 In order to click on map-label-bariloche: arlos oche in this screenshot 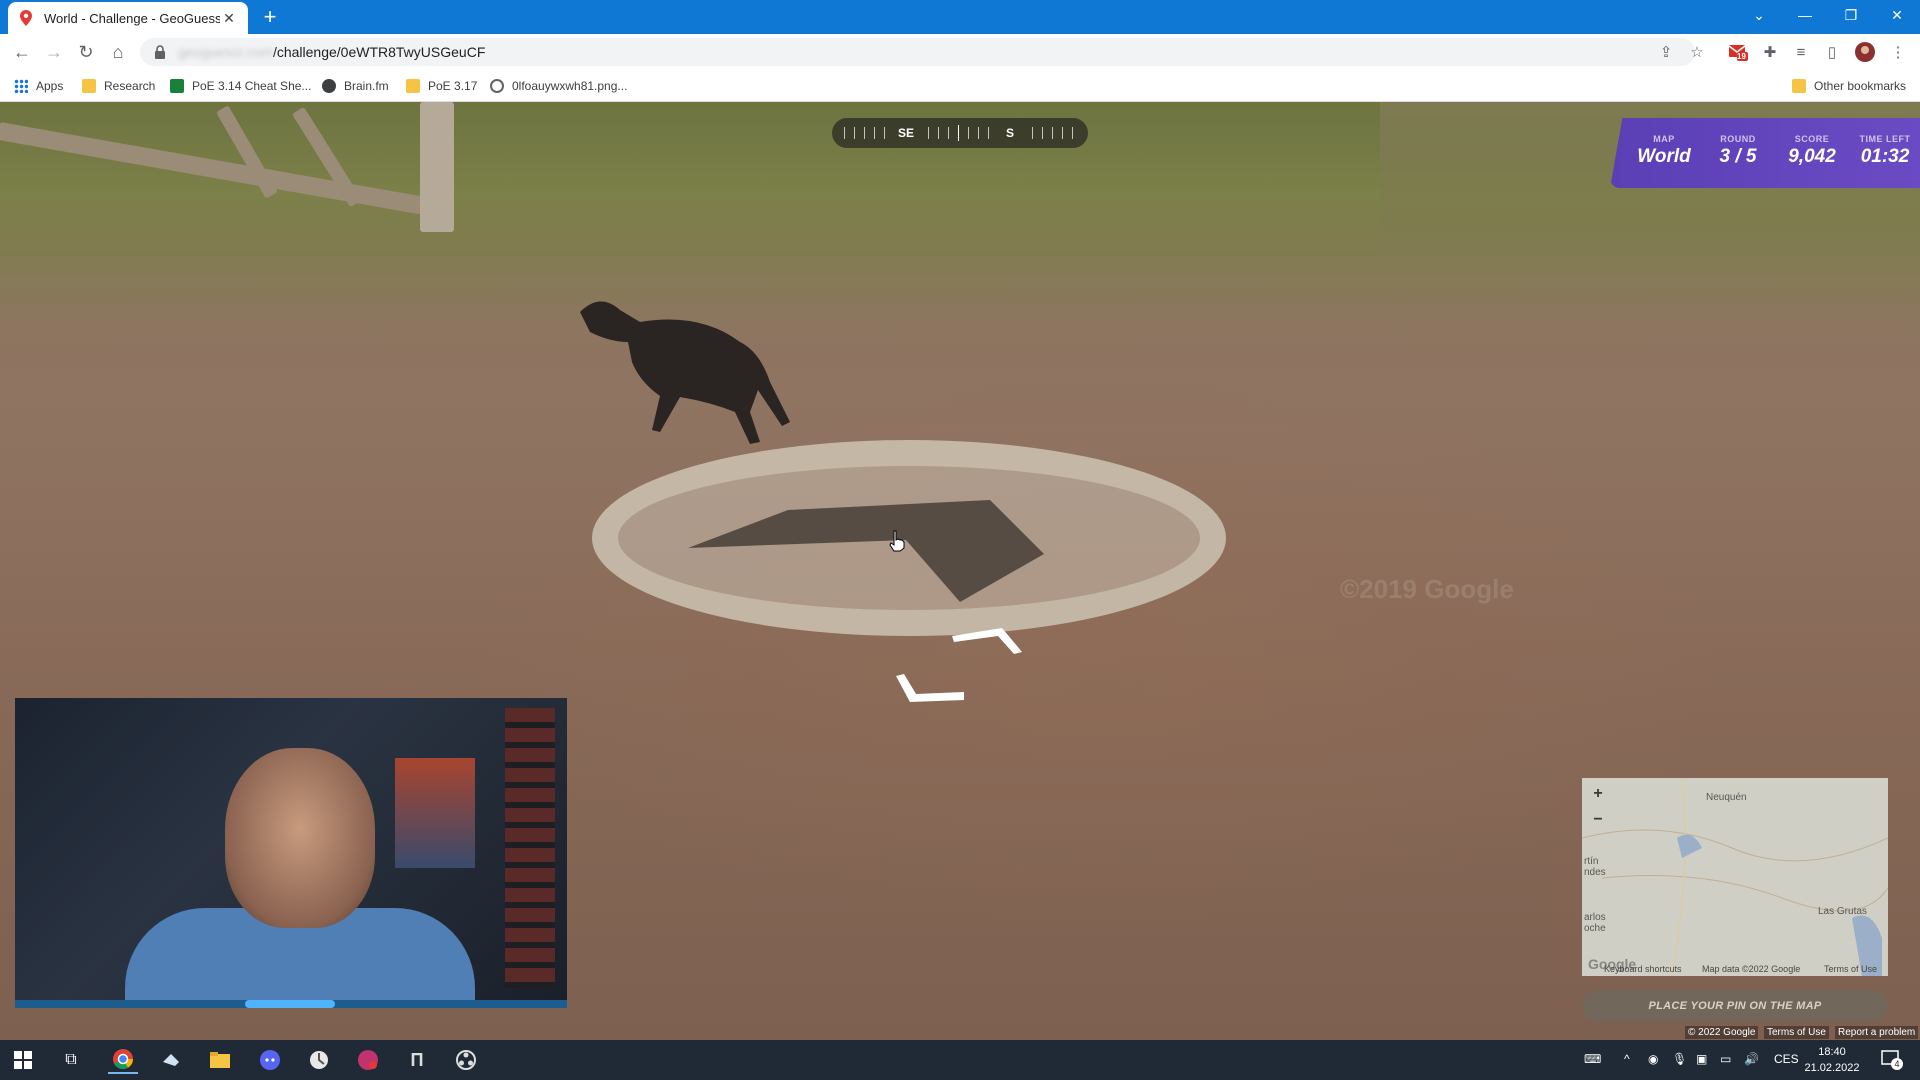, I will do `click(1595, 923)`.